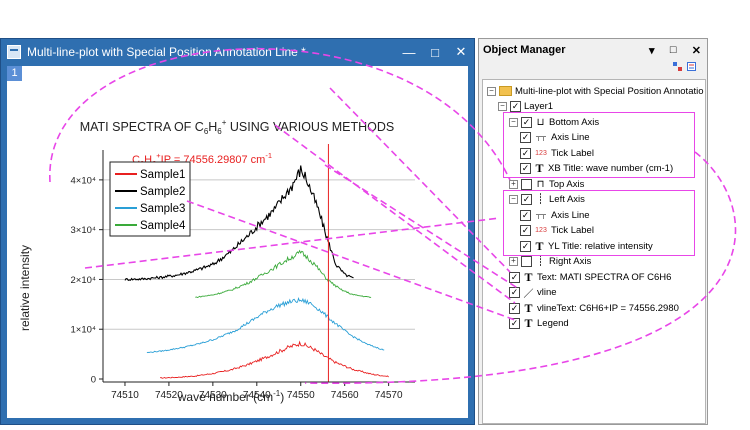  I want to click on legend-label: Sample4, so click(163, 226).